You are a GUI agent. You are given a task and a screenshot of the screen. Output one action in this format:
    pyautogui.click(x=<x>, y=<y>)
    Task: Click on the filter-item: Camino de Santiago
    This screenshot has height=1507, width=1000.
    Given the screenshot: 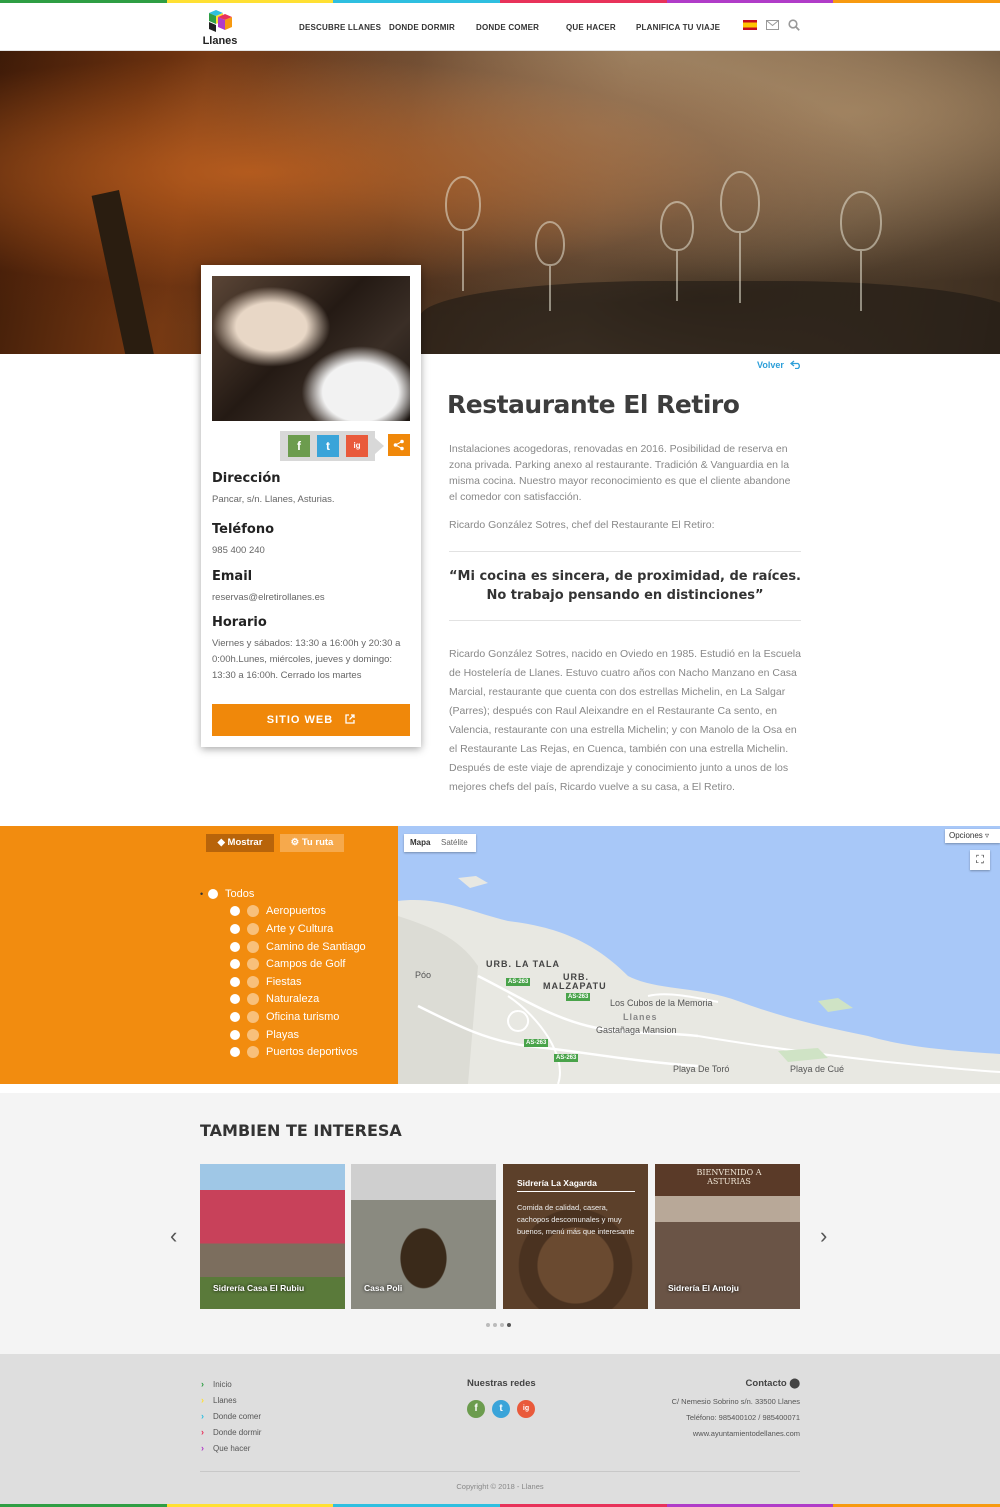 What is the action you would take?
    pyautogui.click(x=298, y=947)
    